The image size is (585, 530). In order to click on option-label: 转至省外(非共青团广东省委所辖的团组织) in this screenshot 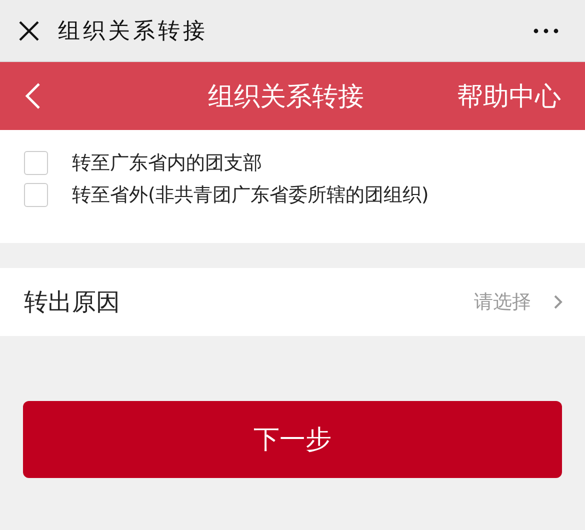, I will do `click(250, 195)`.